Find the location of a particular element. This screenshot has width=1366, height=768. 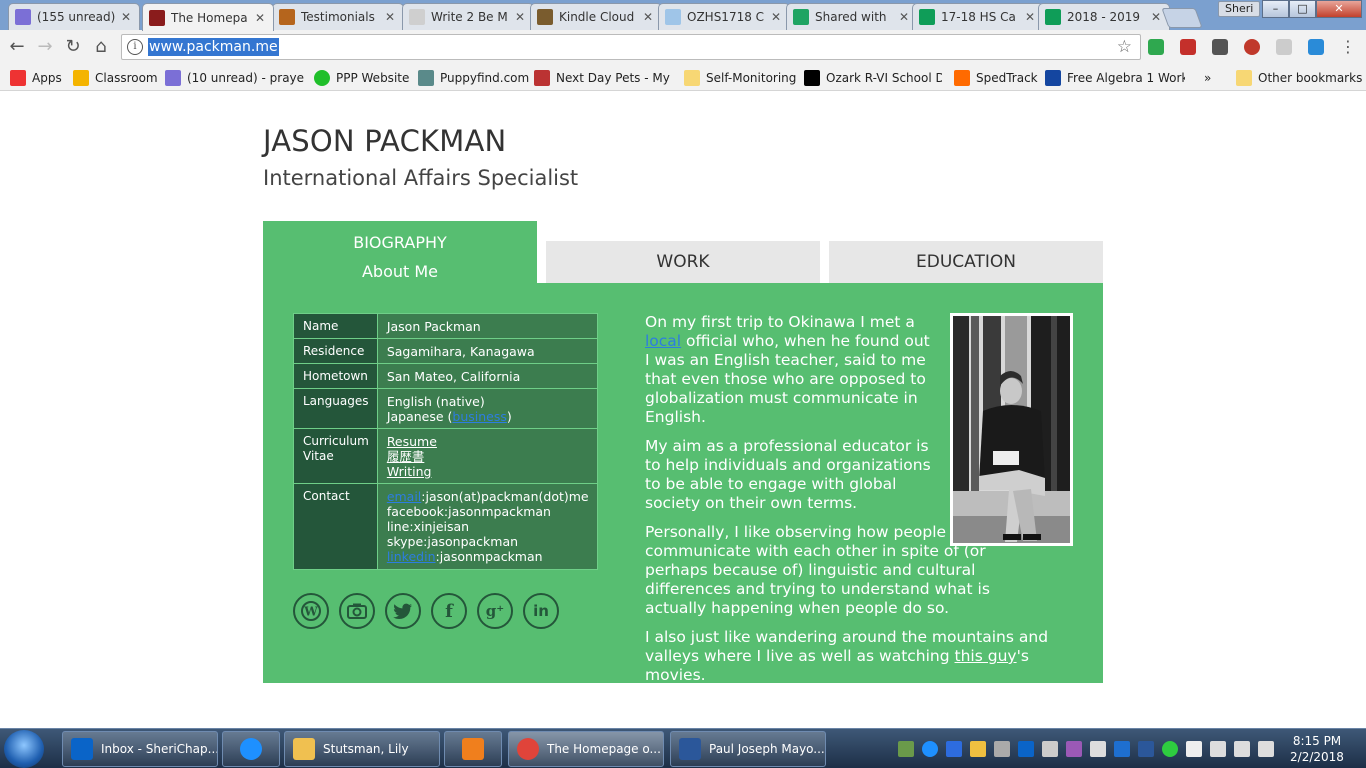

start-button is located at coordinates (24, 749).